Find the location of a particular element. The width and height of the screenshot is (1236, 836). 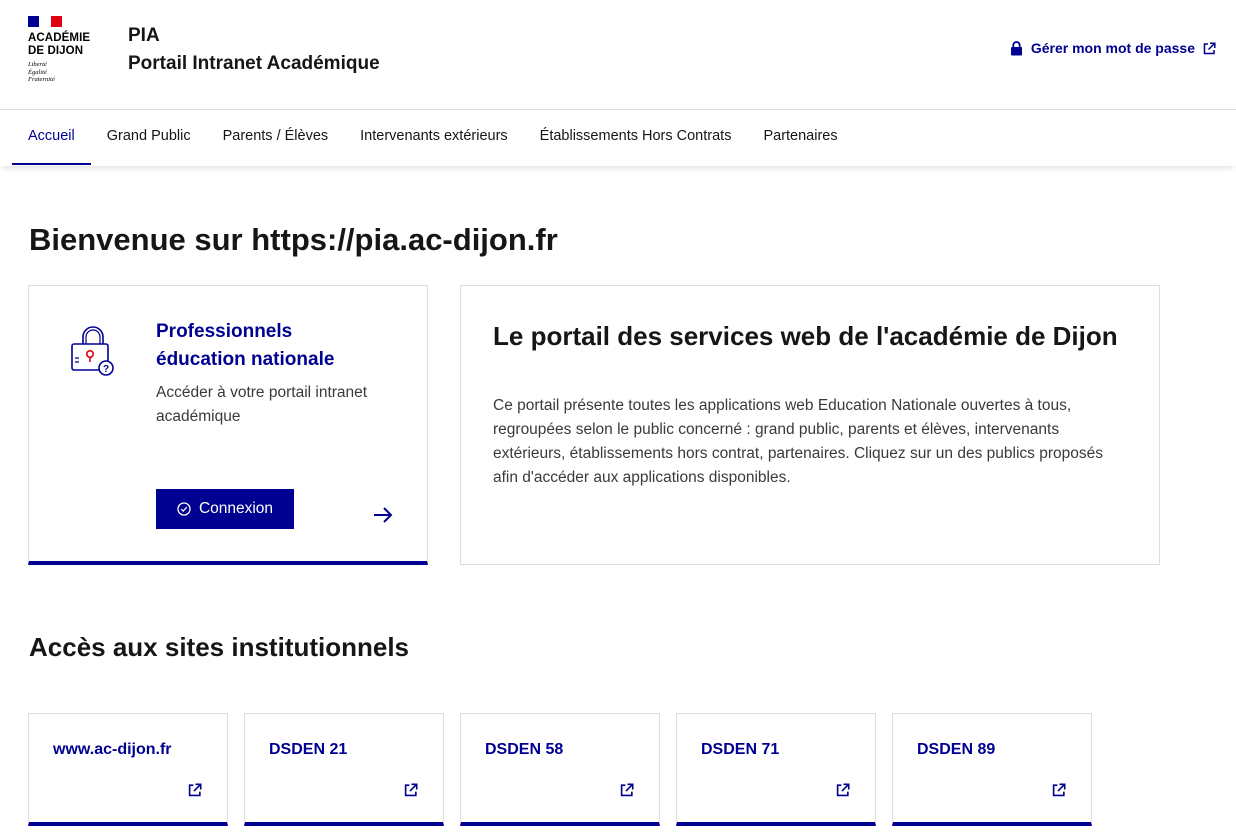

logo-line: ACADÉMIE is located at coordinates (59, 38).